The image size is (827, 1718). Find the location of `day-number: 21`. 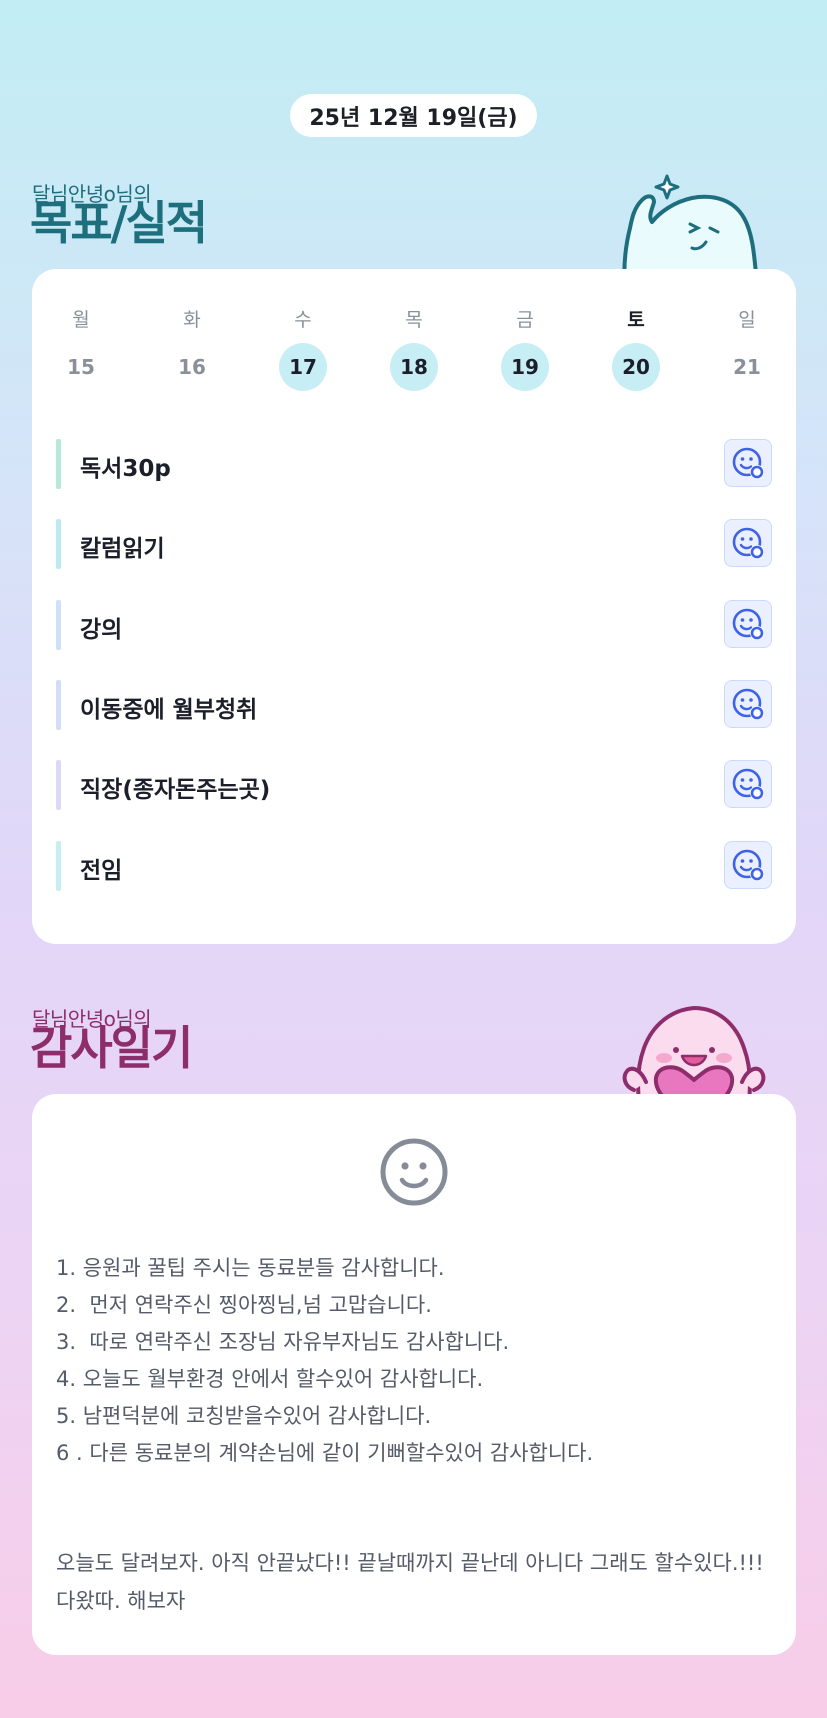

day-number: 21 is located at coordinates (747, 367).